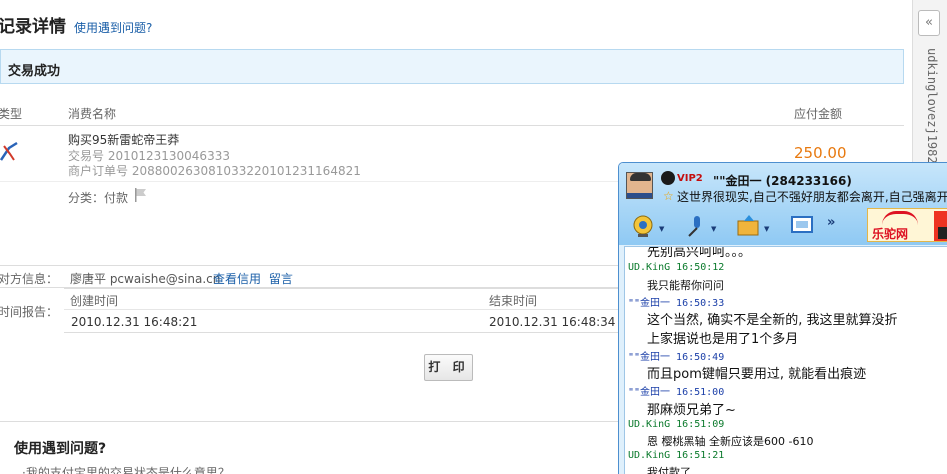  What do you see at coordinates (452, 125) in the screenshot?
I see `header-divider` at bounding box center [452, 125].